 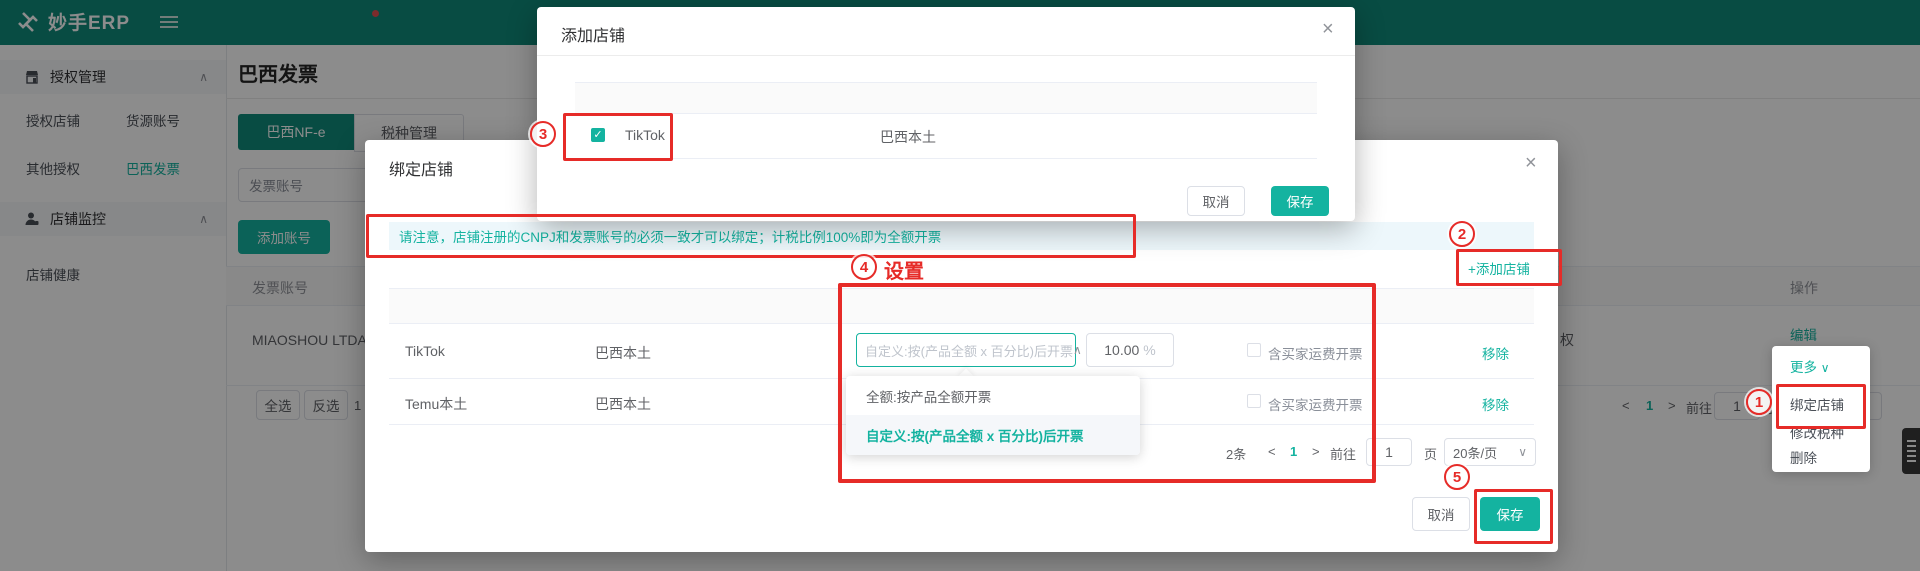 I want to click on price-mode-options-panel: 全额:按产品全额开票 自定义:按(产品全额 x 百分比)后开票, so click(x=993, y=415).